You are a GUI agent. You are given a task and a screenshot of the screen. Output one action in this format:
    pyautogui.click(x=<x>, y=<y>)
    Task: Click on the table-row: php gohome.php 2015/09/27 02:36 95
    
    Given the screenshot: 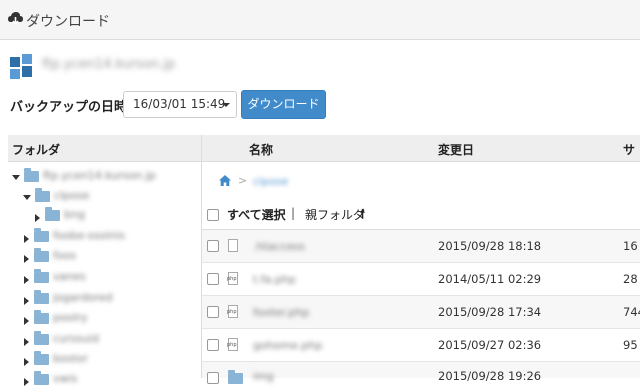 What is the action you would take?
    pyautogui.click(x=421, y=345)
    